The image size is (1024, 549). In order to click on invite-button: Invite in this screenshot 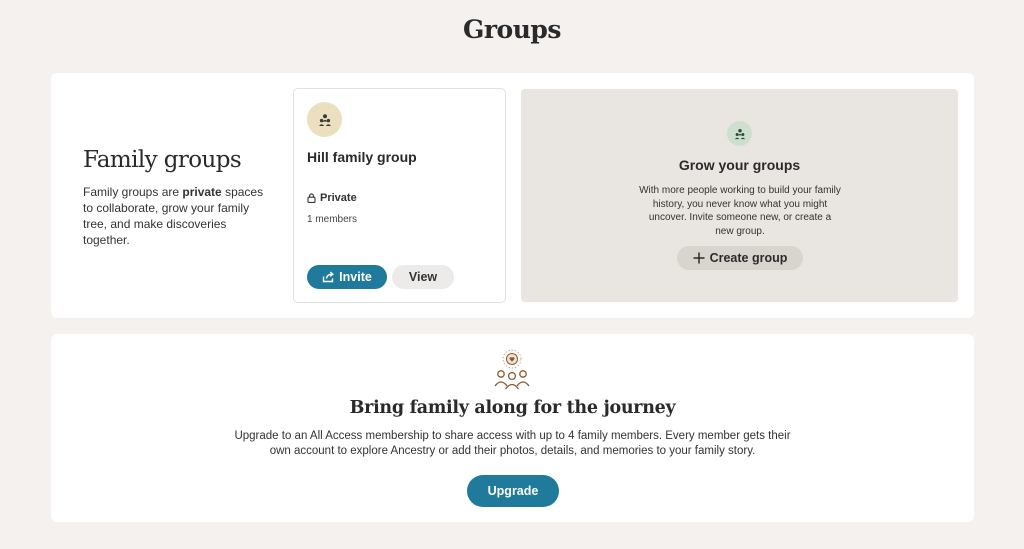, I will do `click(347, 277)`.